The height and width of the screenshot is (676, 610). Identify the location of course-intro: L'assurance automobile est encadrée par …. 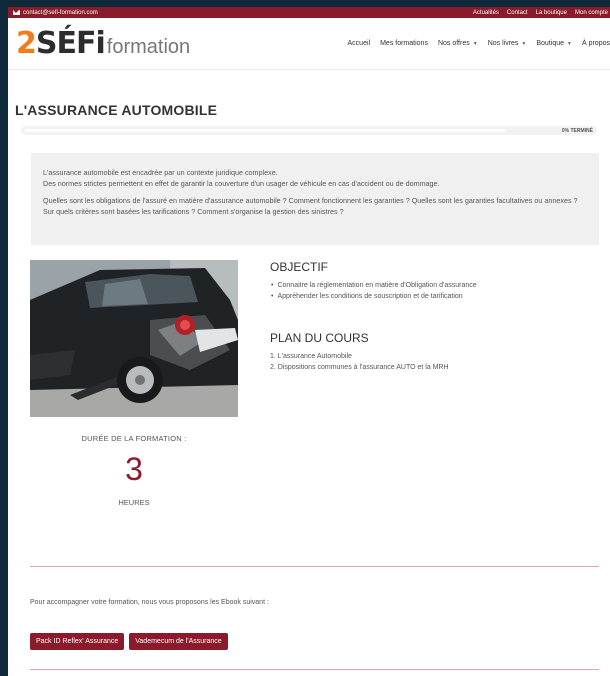
(315, 199).